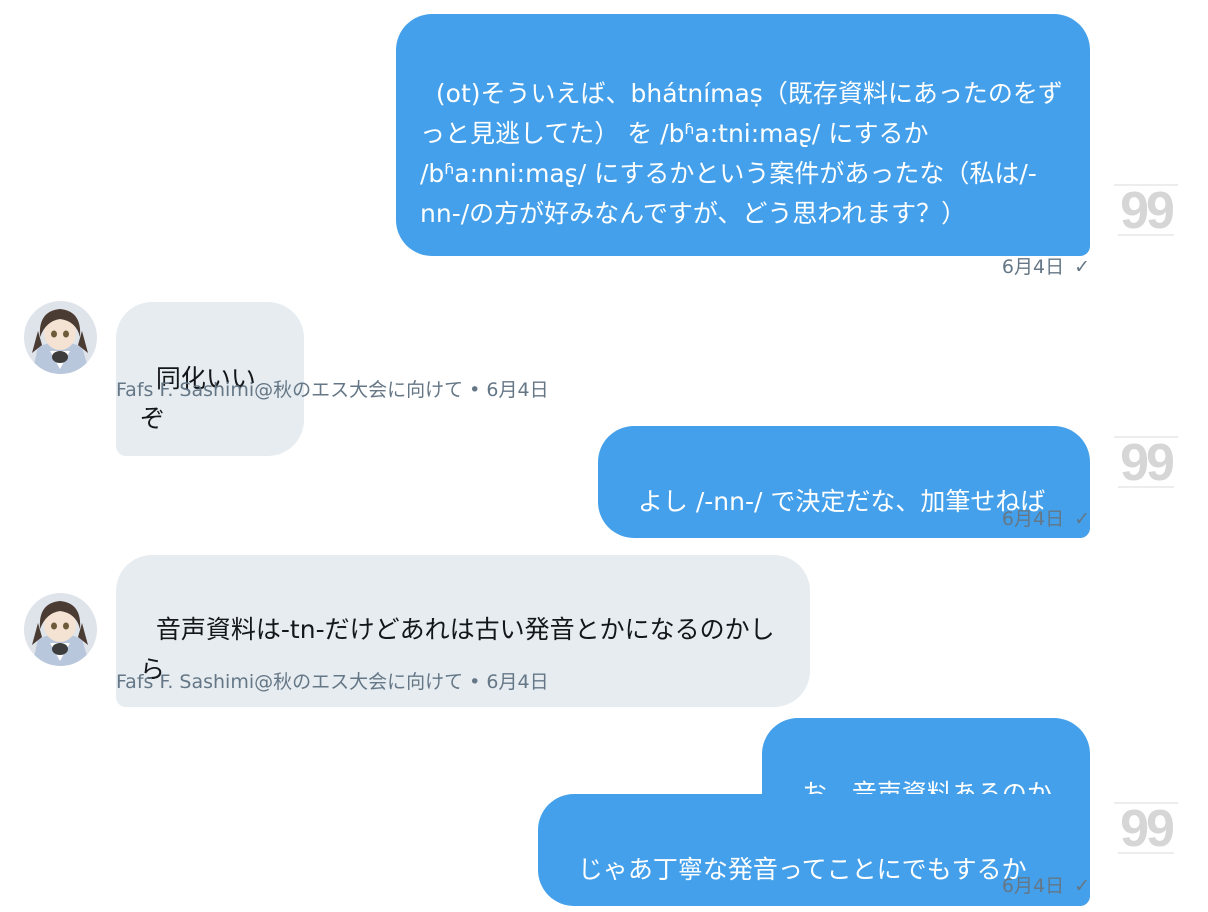 This screenshot has width=1208, height=912. I want to click on message-text: じゃあ丁寧な発音ってことにでもするか, so click(802, 869).